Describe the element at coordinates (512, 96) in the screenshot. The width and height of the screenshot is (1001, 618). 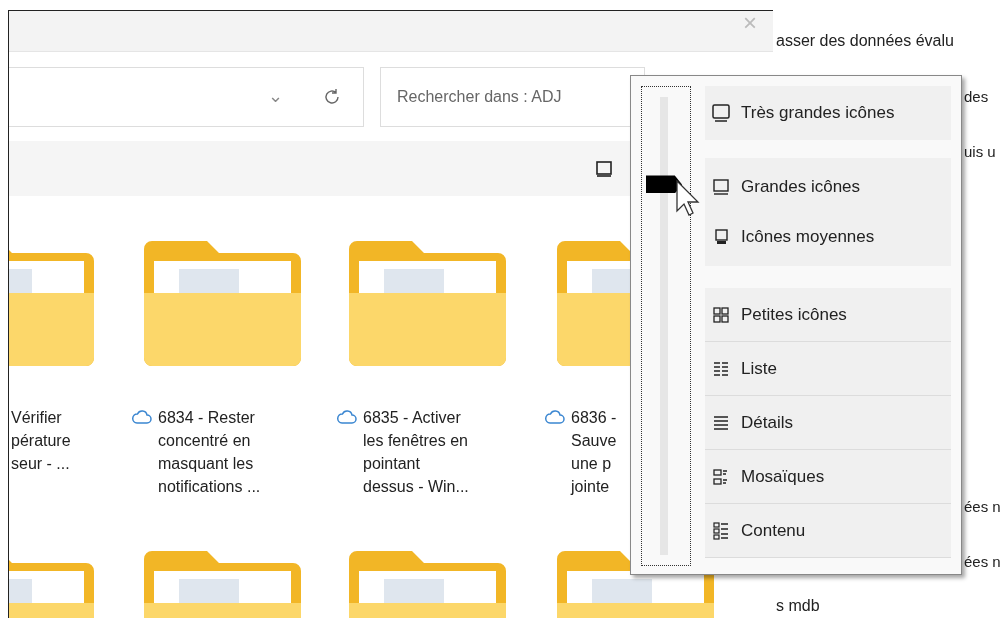
I see `search-field: Rechercher dans : ADJ` at that location.